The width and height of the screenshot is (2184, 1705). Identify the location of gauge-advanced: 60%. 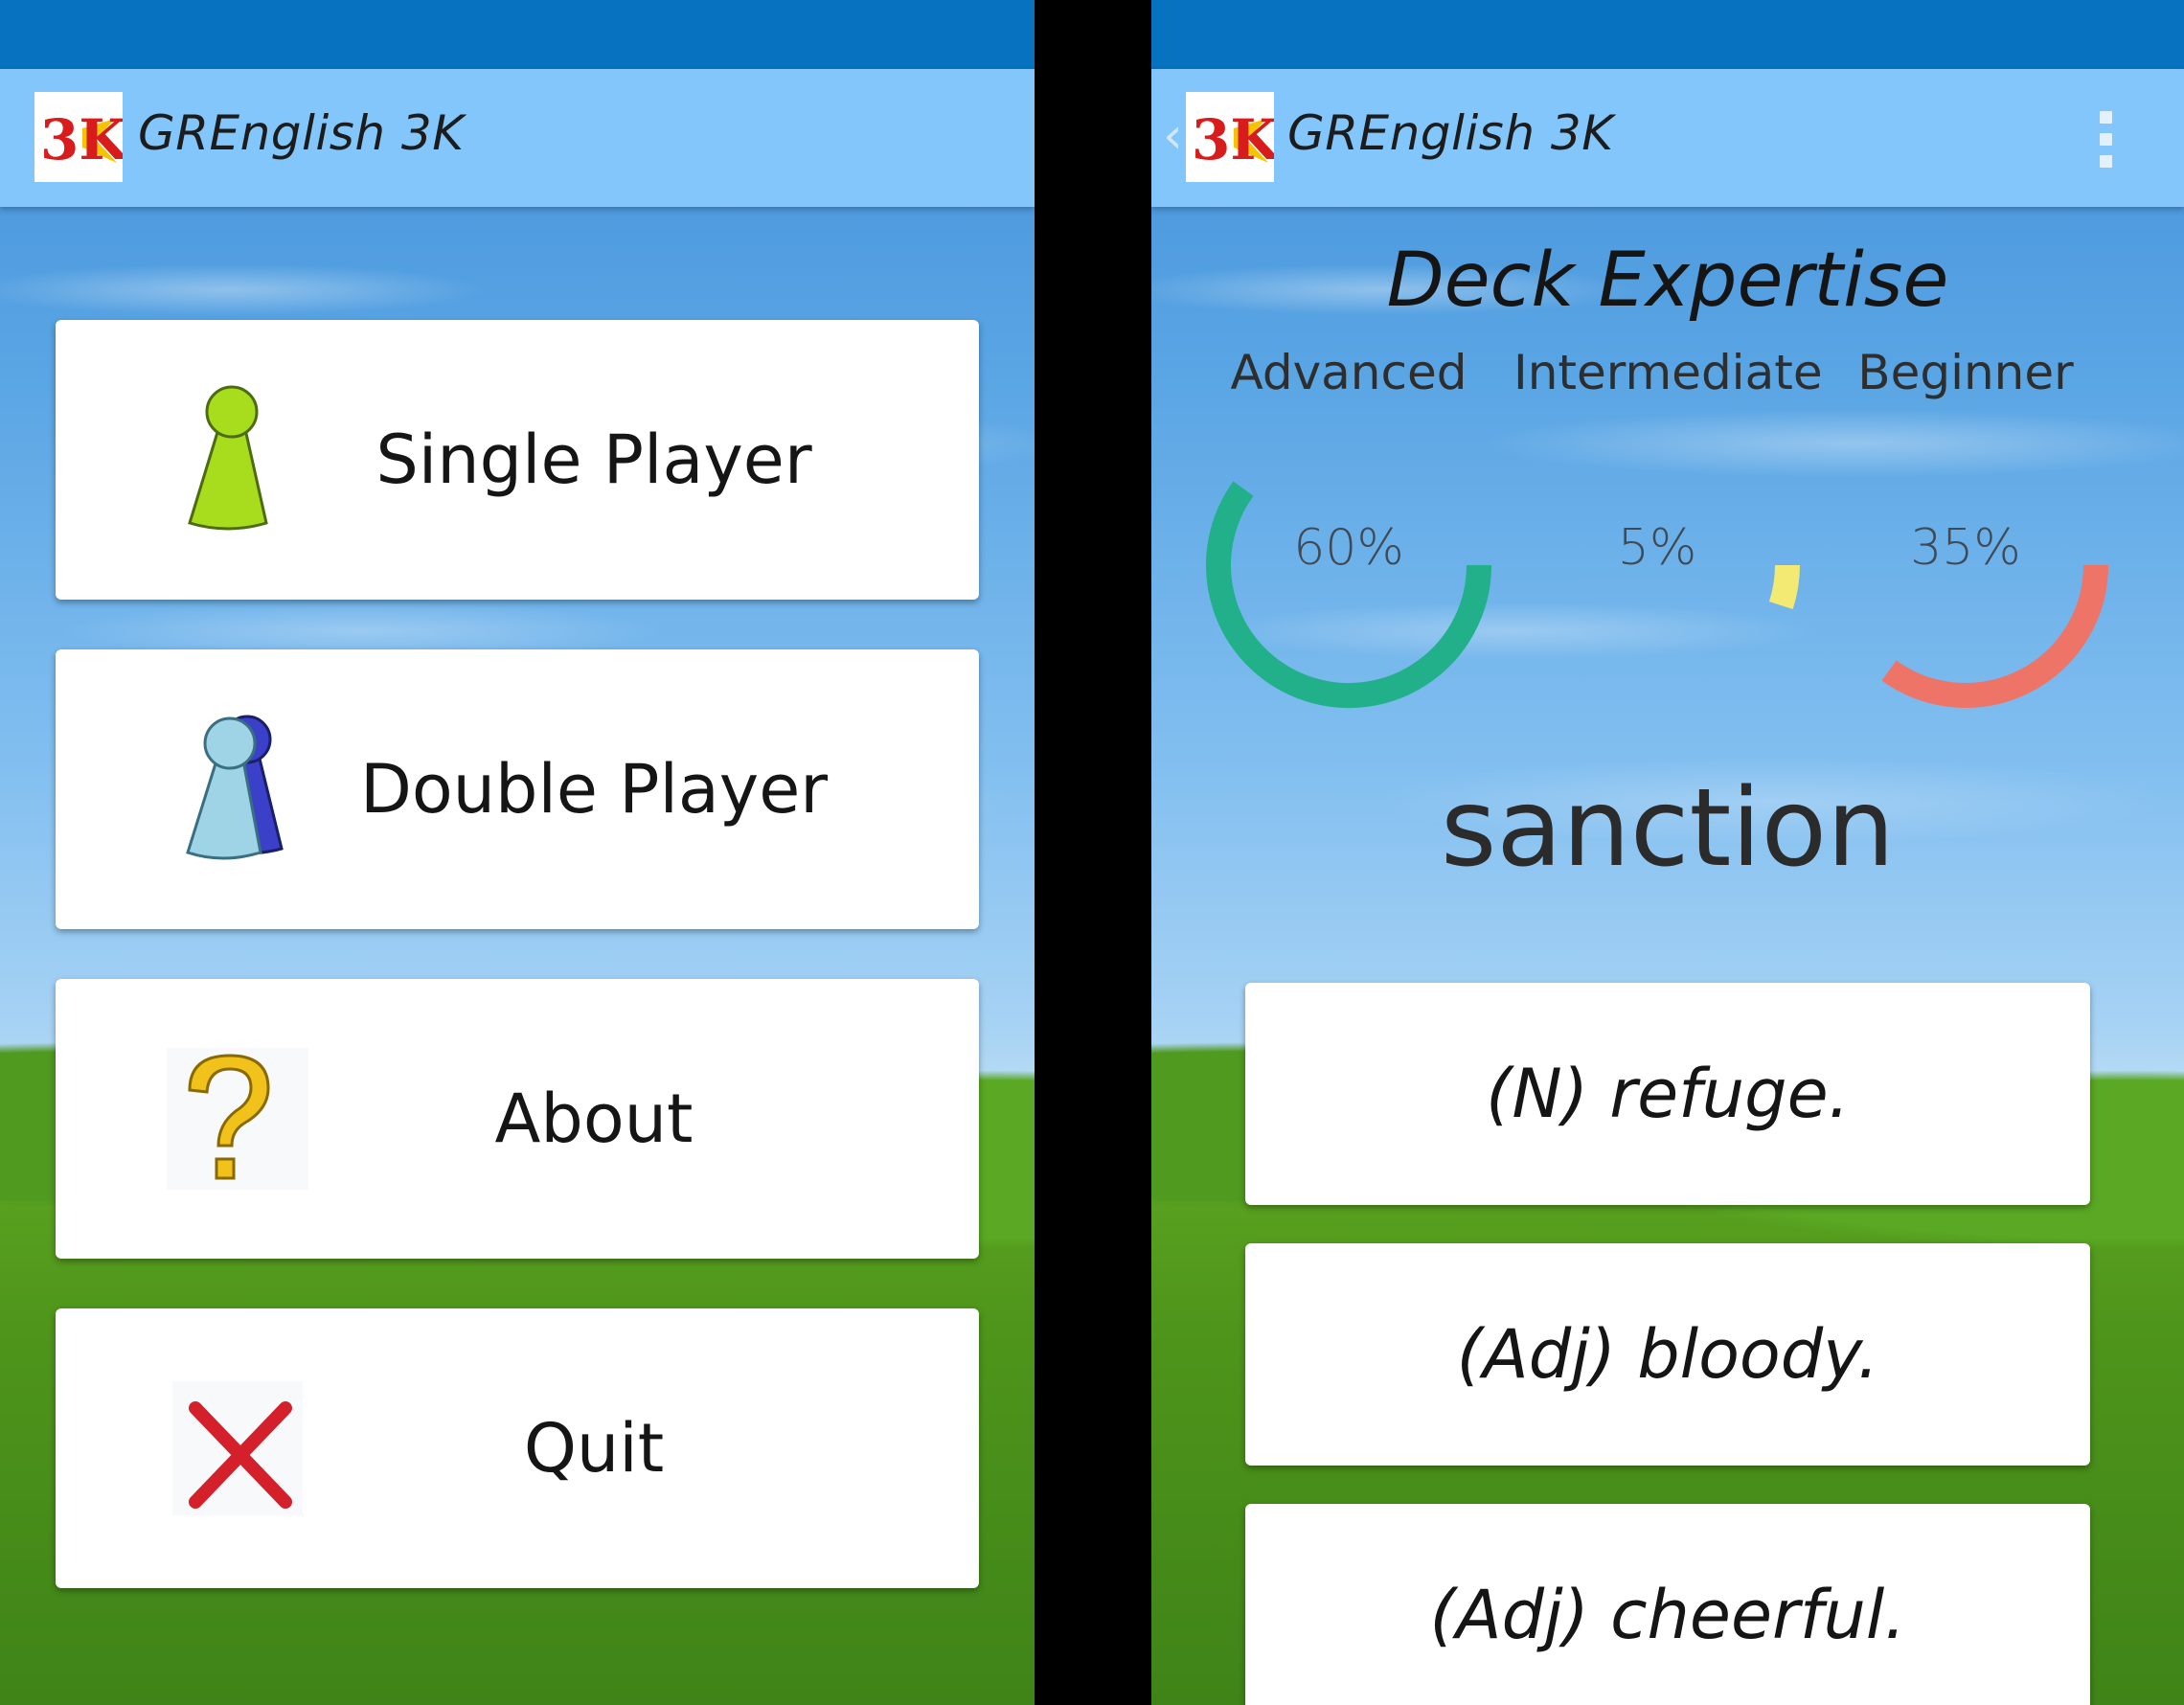
(1358, 579).